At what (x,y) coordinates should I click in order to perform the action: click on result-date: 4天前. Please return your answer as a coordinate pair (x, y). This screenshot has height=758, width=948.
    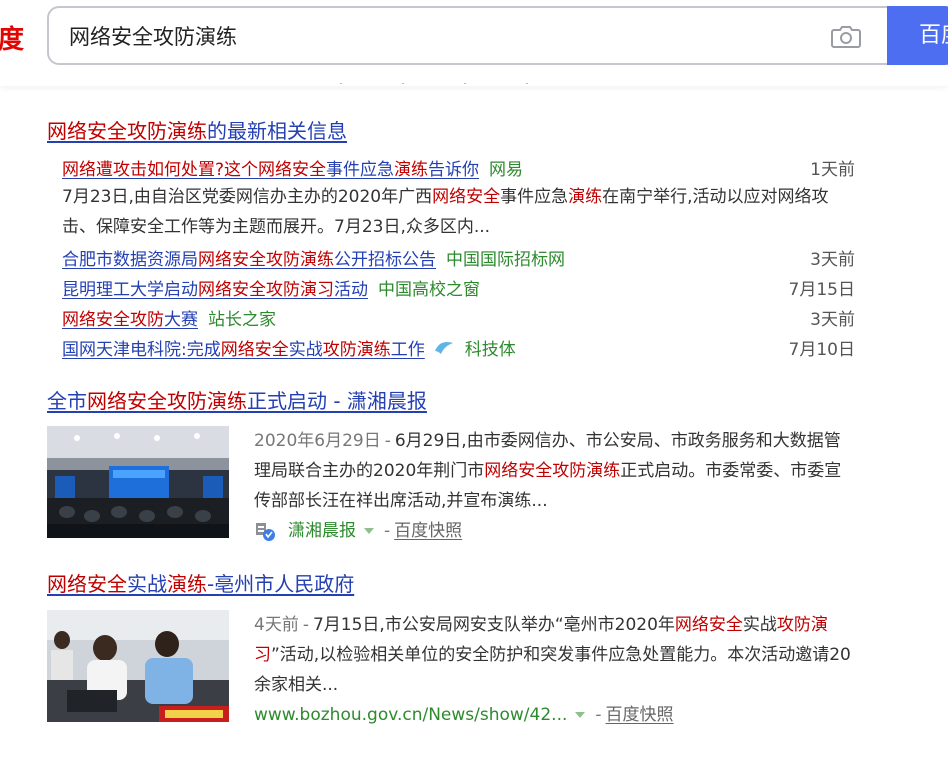
    Looking at the image, I should click on (276, 625).